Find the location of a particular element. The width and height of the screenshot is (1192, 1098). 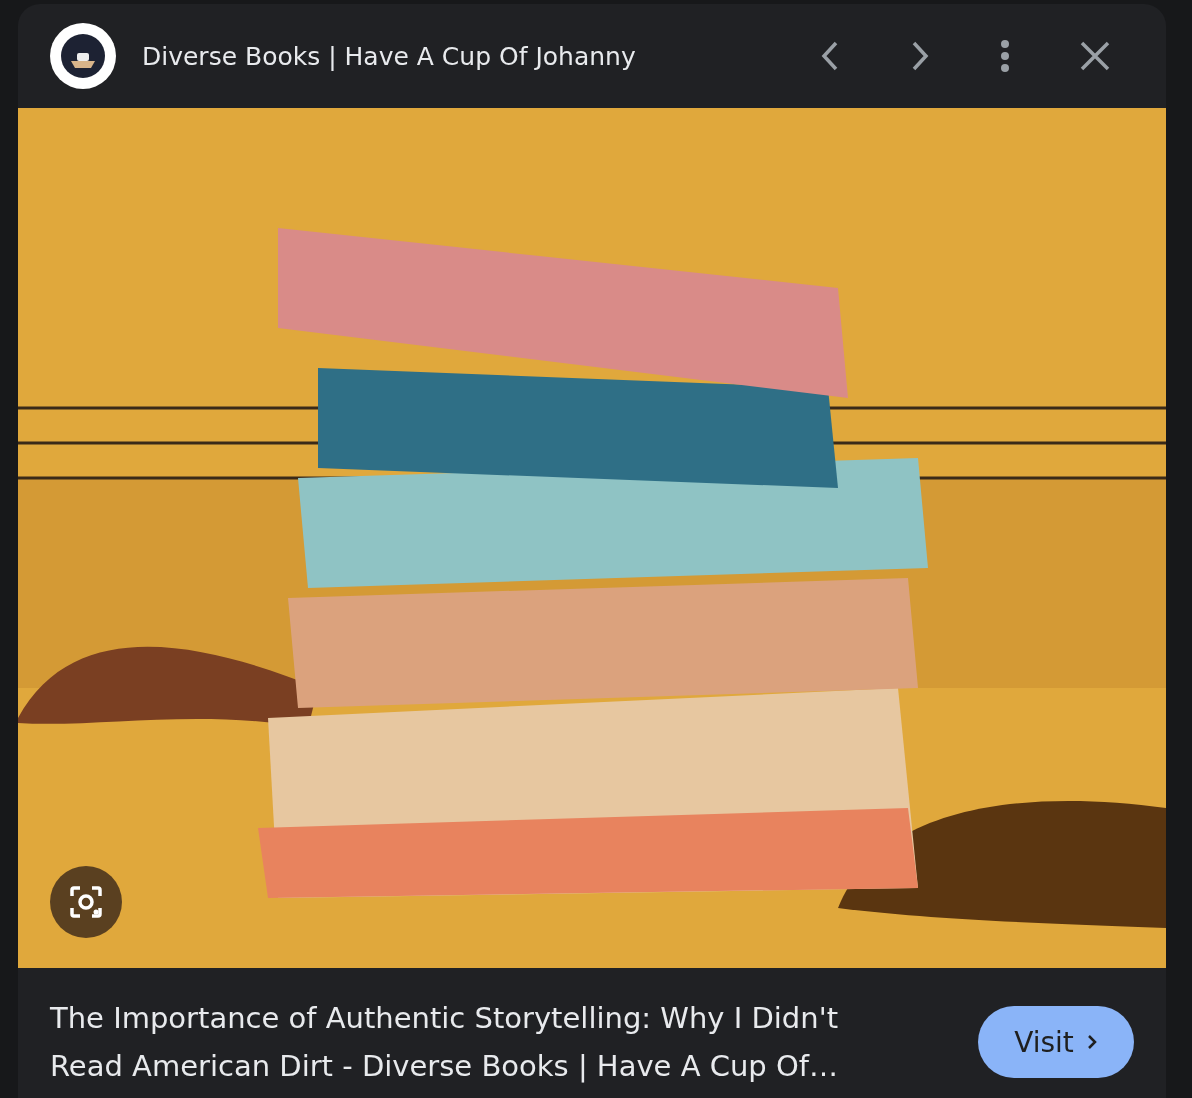

visit-button: Visit is located at coordinates (1056, 1042).